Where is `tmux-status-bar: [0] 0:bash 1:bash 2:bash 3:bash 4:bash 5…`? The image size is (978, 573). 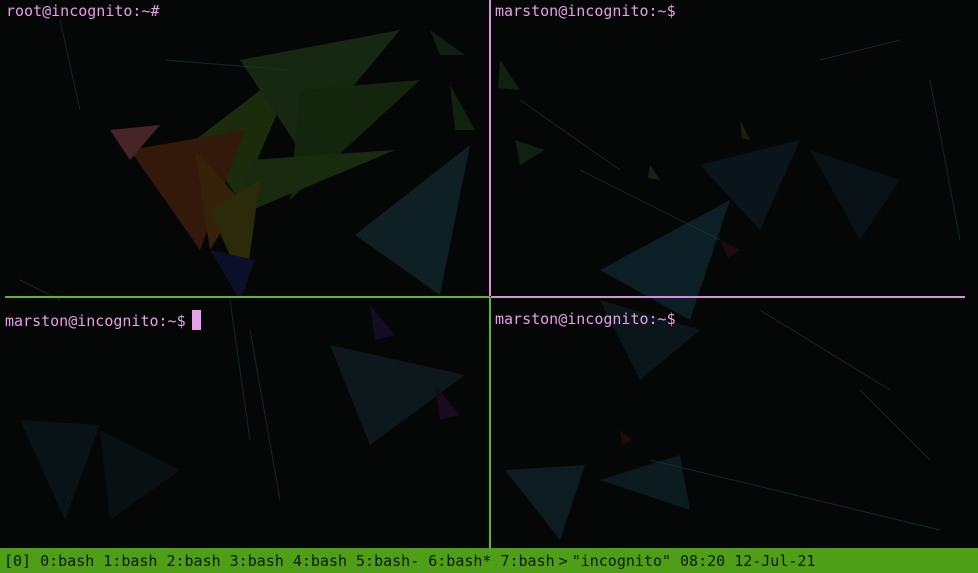
tmux-status-bar: [0] 0:bash 1:bash 2:bash 3:bash 4:bash 5… is located at coordinates (489, 560).